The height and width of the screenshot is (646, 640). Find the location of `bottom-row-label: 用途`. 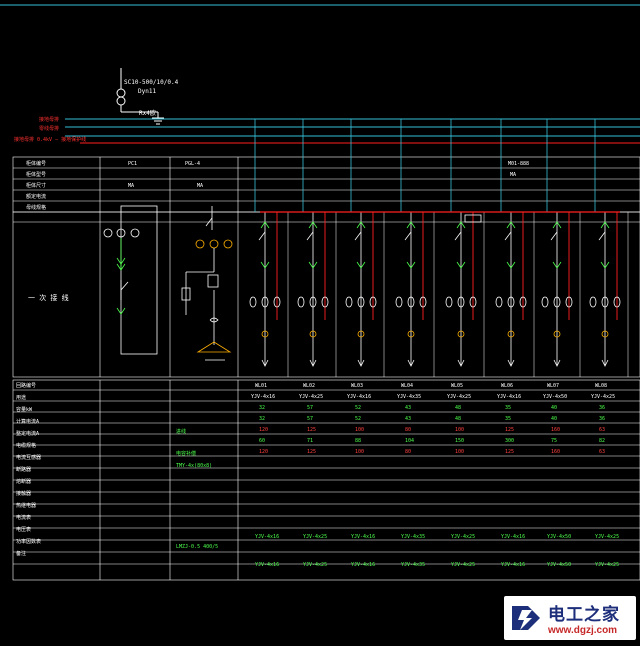

bottom-row-label: 用途 is located at coordinates (21, 397).